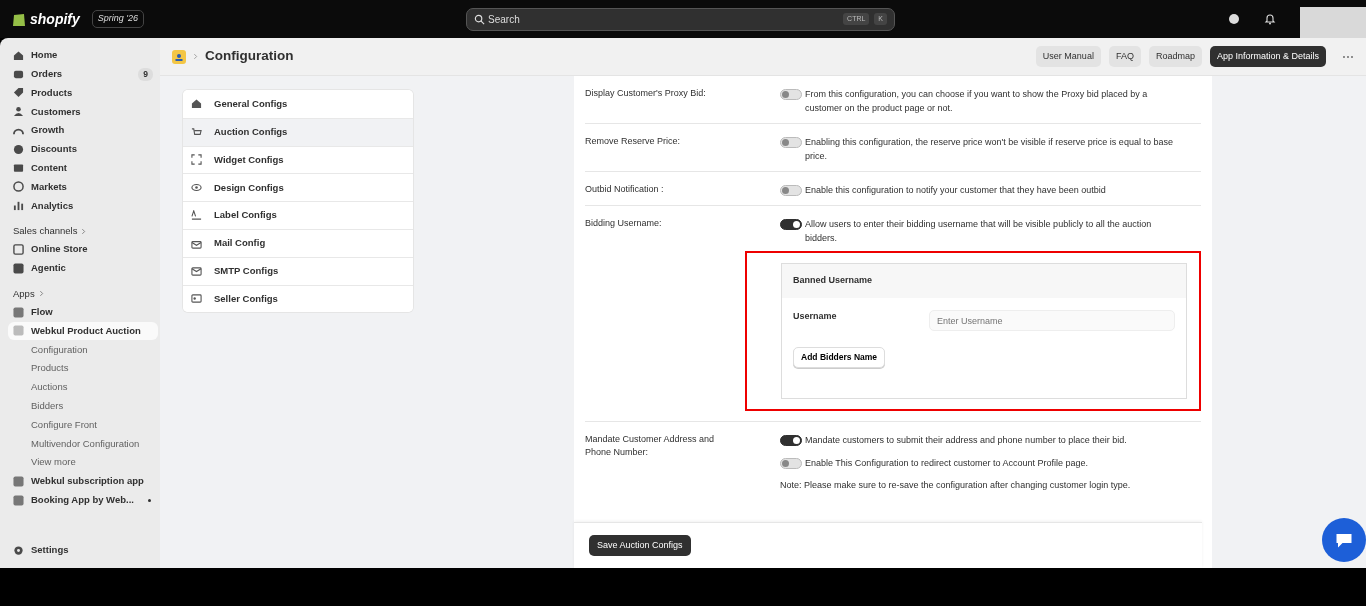 Image resolution: width=1366 pixels, height=606 pixels. Describe the element at coordinates (640, 545) in the screenshot. I see `save-button: Save Auction Configs` at that location.